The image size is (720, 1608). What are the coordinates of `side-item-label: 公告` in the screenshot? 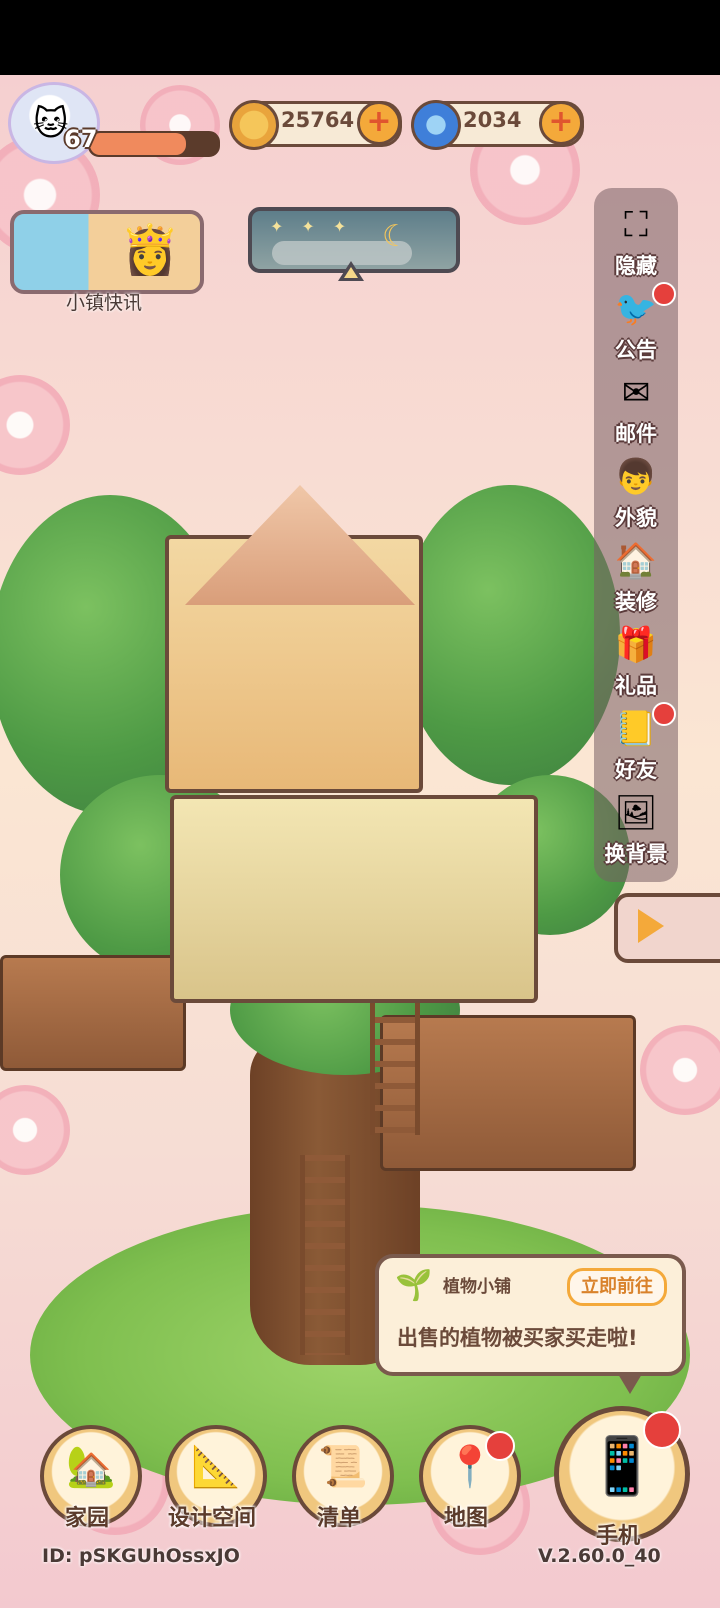 It's located at (636, 350).